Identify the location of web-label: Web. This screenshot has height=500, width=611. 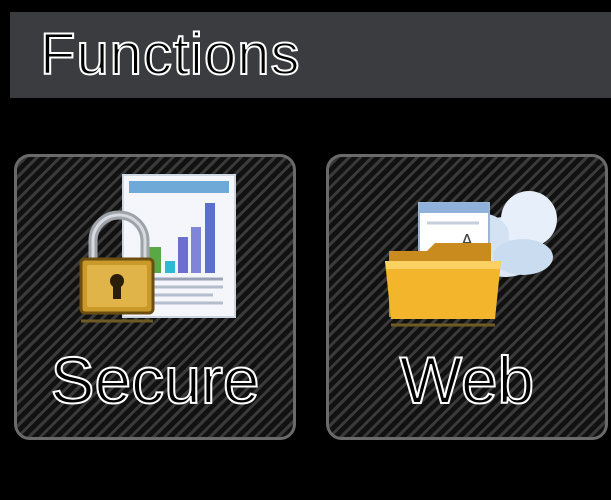
(467, 380).